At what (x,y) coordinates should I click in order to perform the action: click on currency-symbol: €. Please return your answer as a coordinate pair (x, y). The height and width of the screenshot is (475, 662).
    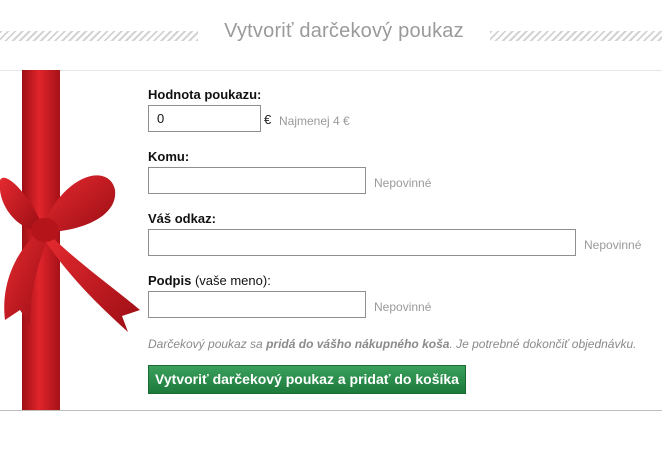
    Looking at the image, I should click on (268, 119).